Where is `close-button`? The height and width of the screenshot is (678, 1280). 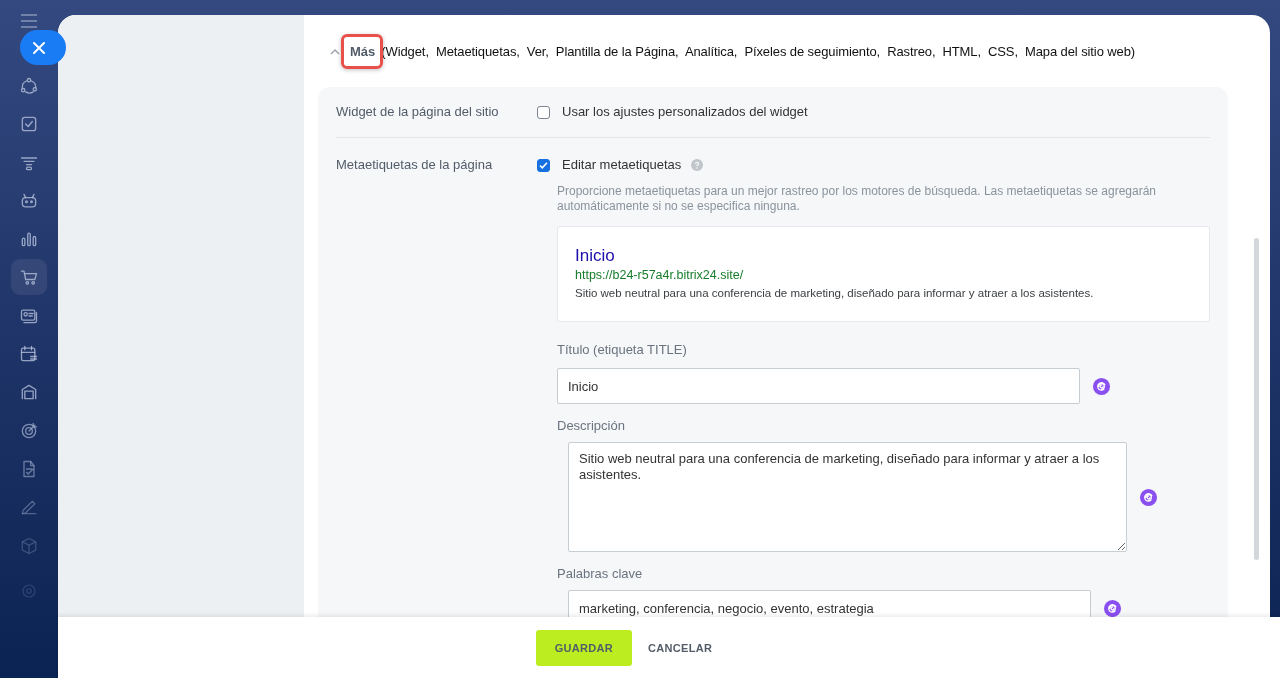
close-button is located at coordinates (43, 47).